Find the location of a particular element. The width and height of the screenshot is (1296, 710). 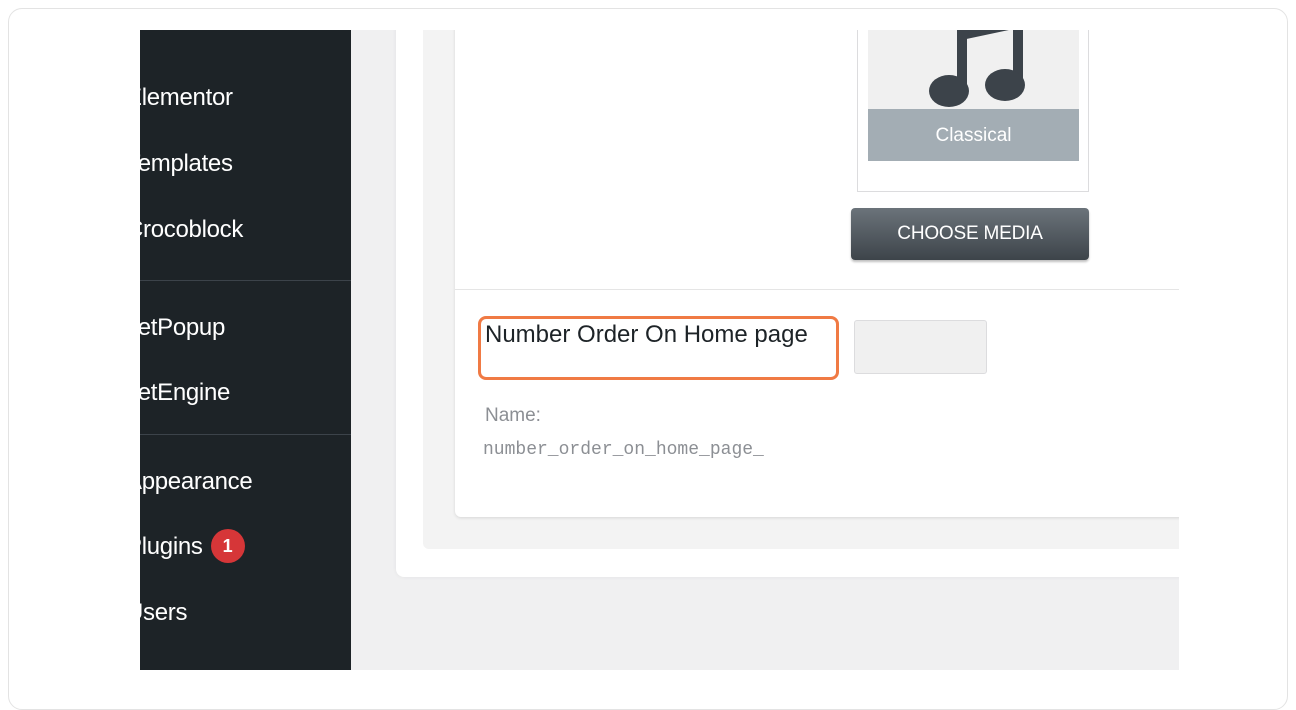

sidebar-item-jetpopup: JetPopup is located at coordinates (182, 328).